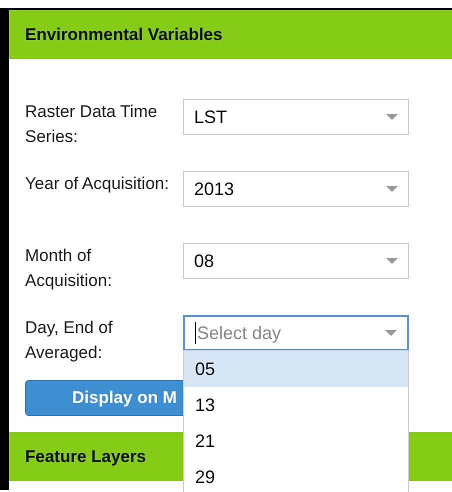 Image resolution: width=452 pixels, height=492 pixels. Describe the element at coordinates (239, 333) in the screenshot. I see `select-placeholder: Select day` at that location.